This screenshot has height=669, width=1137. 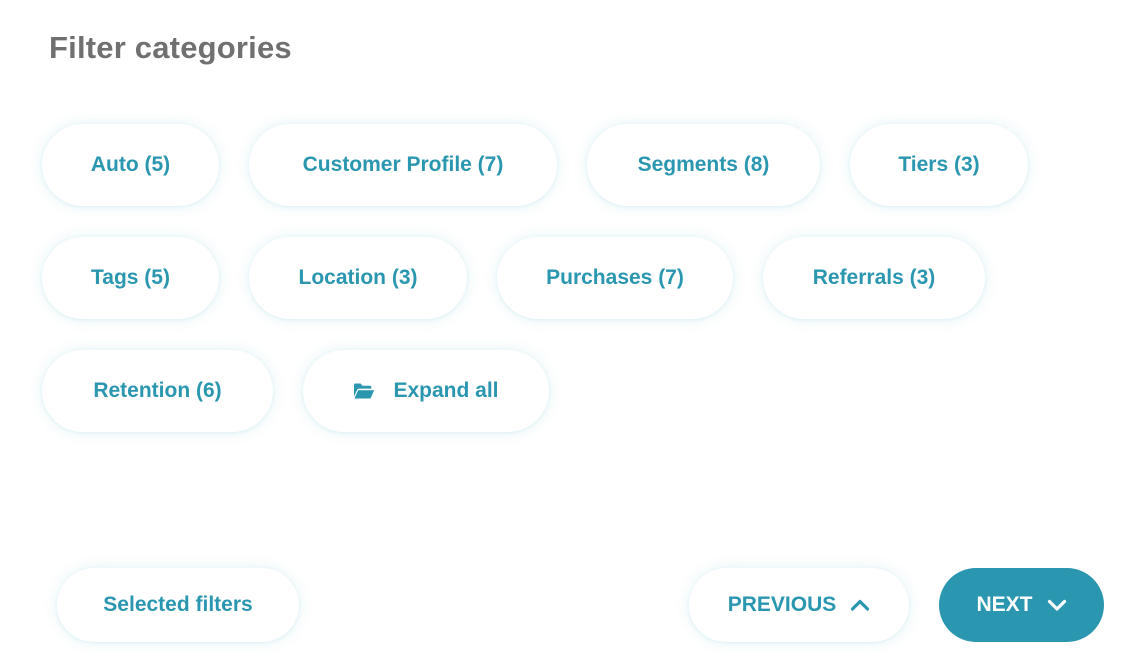 I want to click on expand-all-label: Expand all, so click(x=446, y=390).